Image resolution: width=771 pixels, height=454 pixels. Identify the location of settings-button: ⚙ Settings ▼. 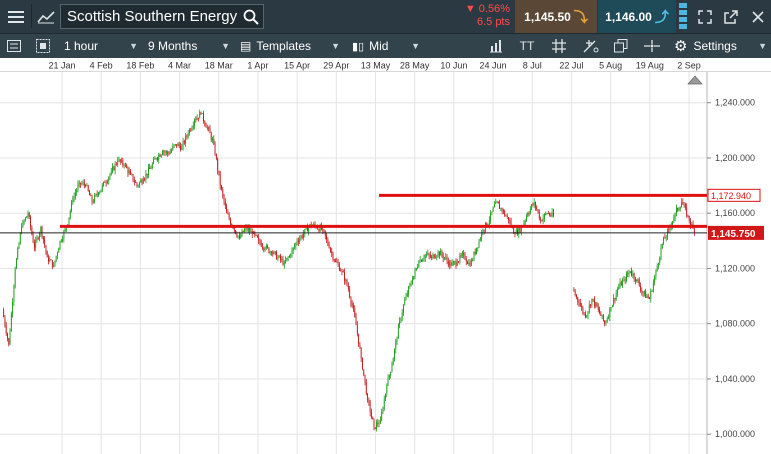
(721, 46).